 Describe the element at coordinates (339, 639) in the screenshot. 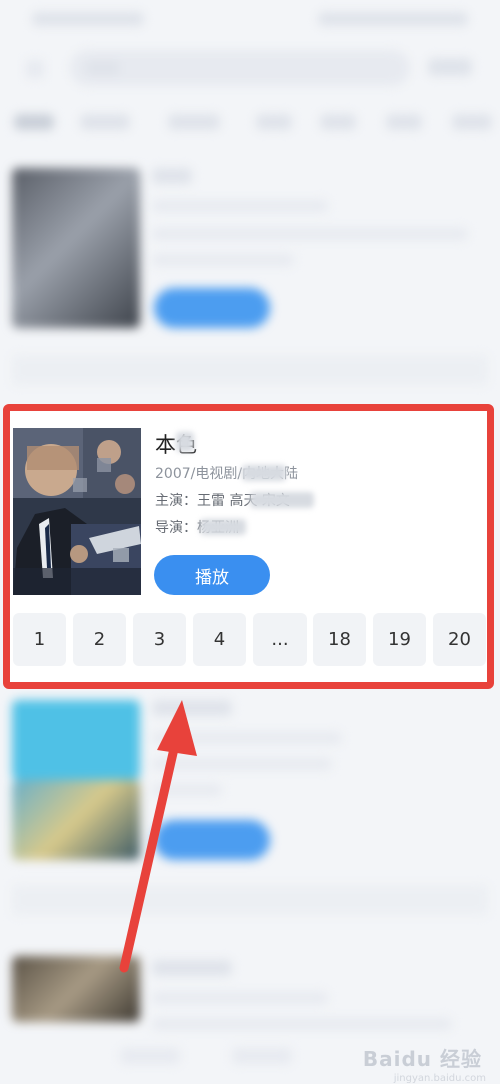

I see `episode-button: 18` at that location.